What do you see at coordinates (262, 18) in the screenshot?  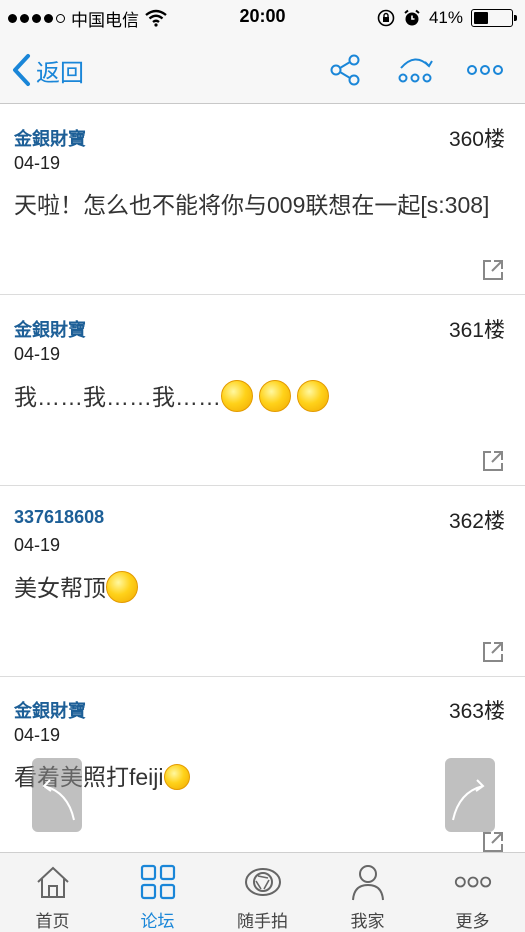 I see `status-bar: 中国电信 20:00 41%` at bounding box center [262, 18].